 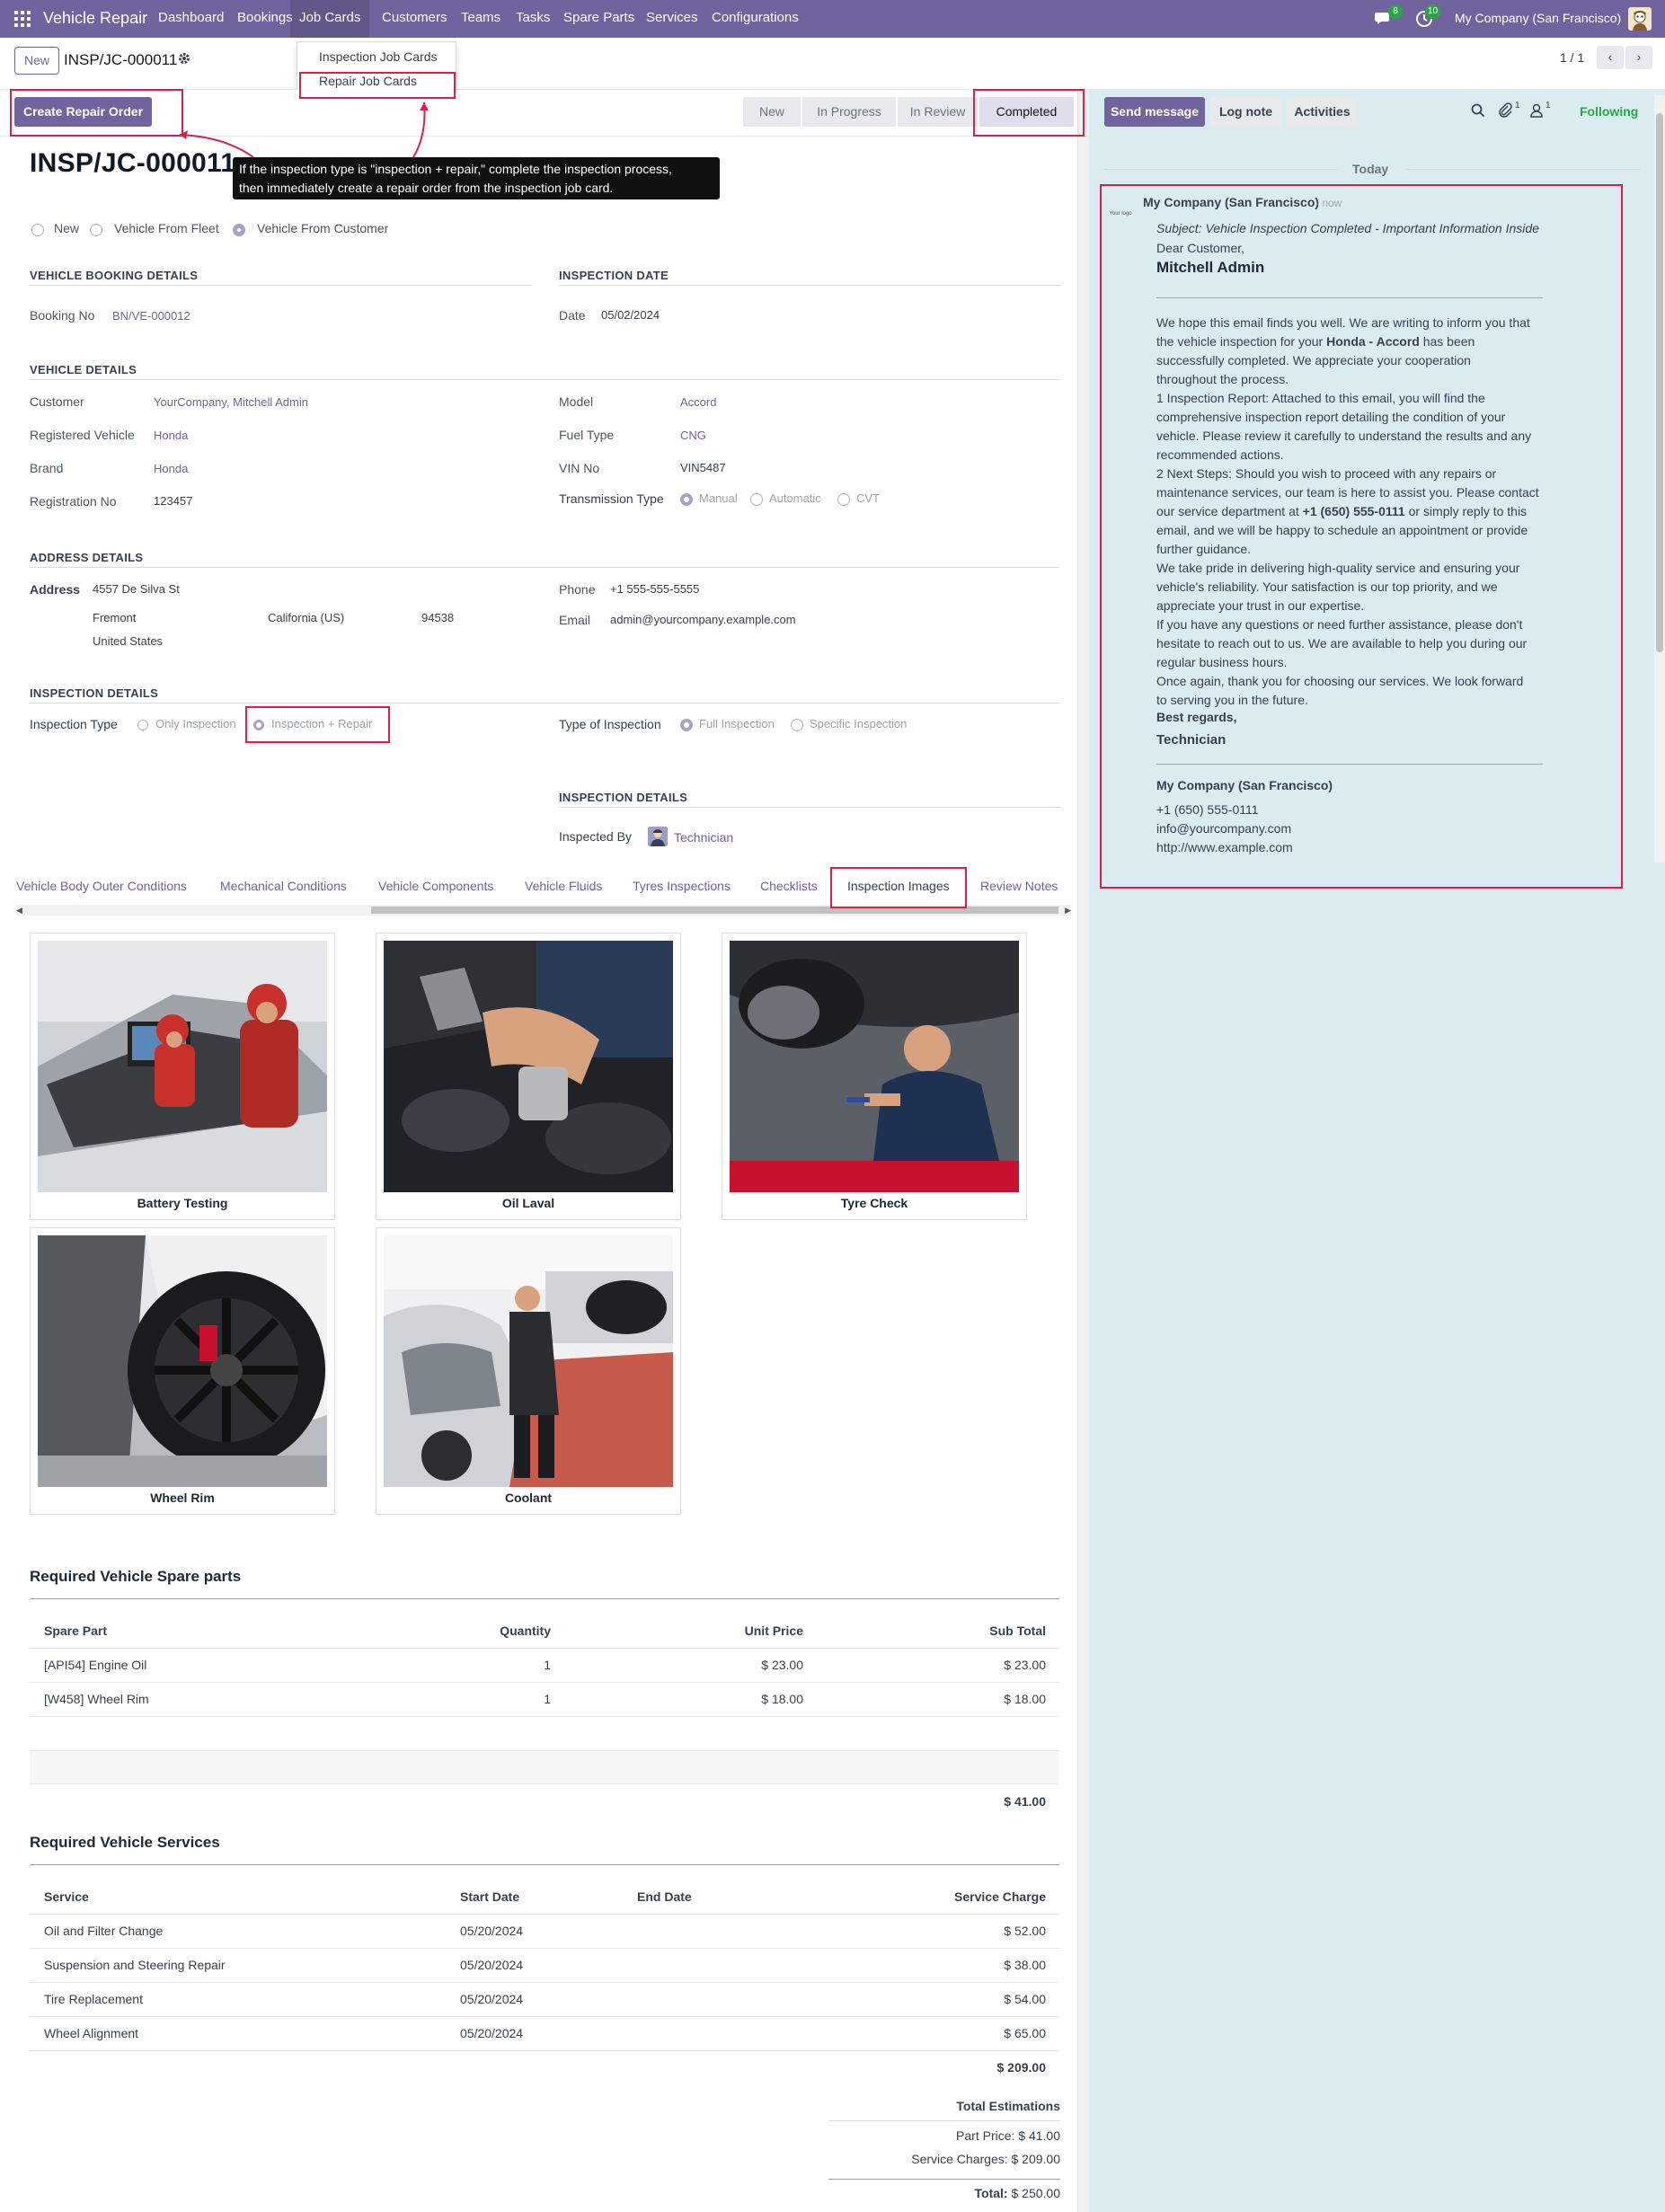 I want to click on apps-menu-icon, so click(x=24, y=19).